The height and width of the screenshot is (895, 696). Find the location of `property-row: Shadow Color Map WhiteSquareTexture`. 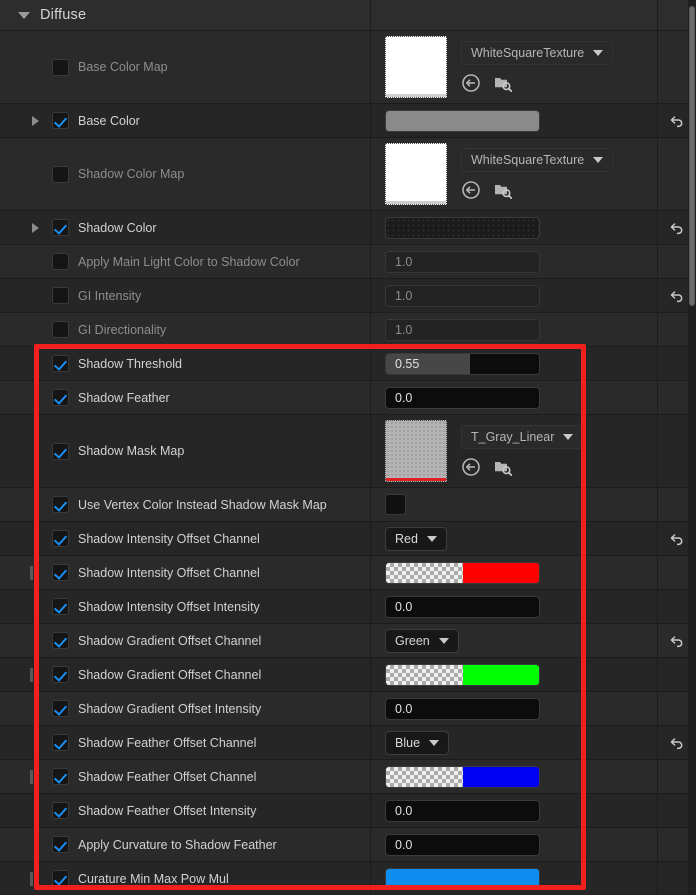

property-row: Shadow Color Map WhiteSquareTexture is located at coordinates (348, 174).